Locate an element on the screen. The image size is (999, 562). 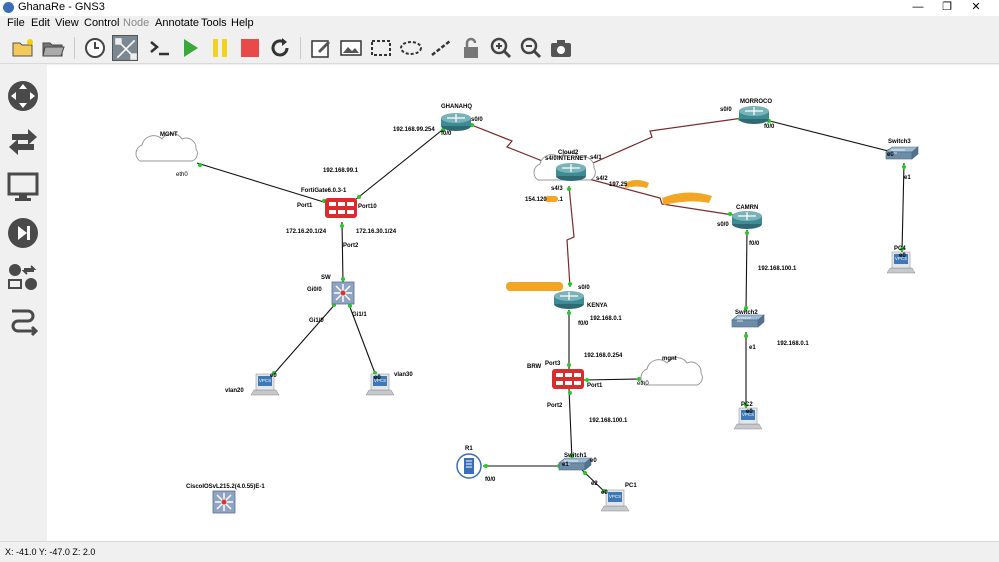
add-note-icon is located at coordinates (321, 48).